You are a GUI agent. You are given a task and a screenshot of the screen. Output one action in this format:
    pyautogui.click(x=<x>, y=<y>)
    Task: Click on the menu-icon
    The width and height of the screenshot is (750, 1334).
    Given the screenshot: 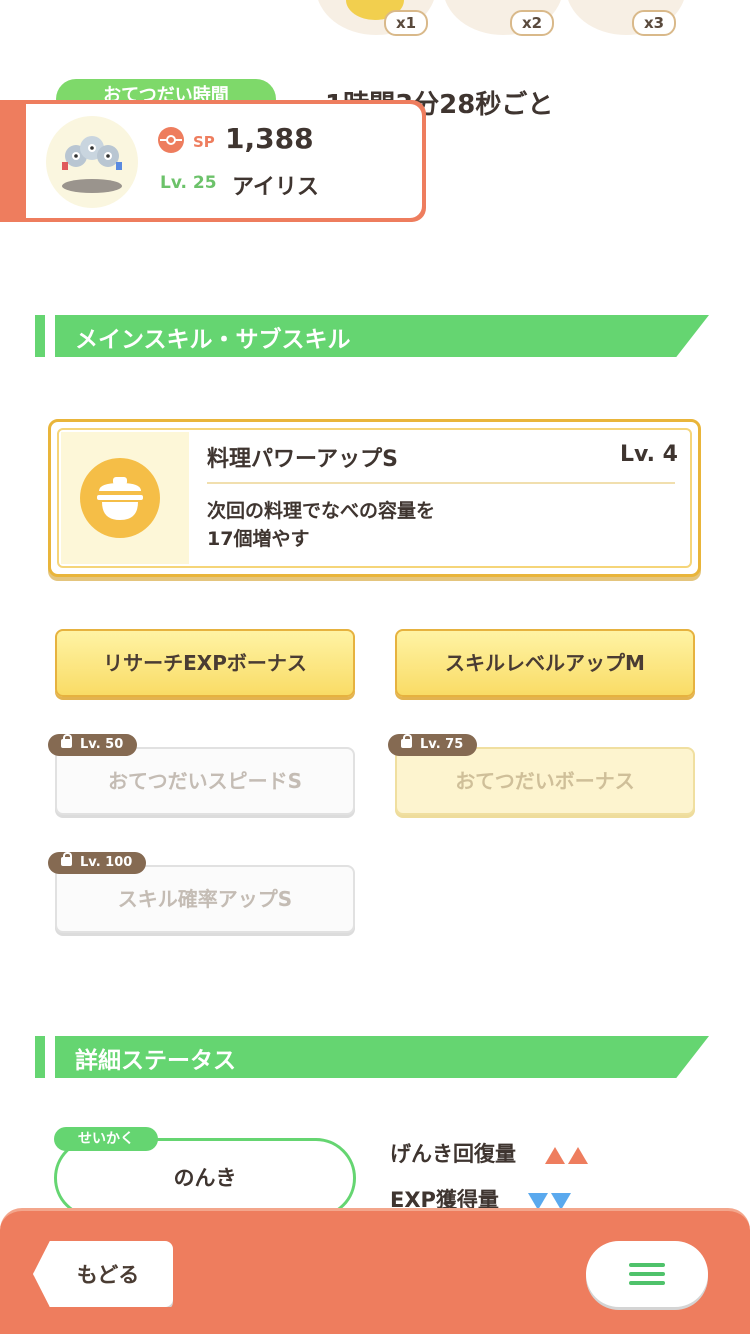 What is the action you would take?
    pyautogui.click(x=647, y=1265)
    